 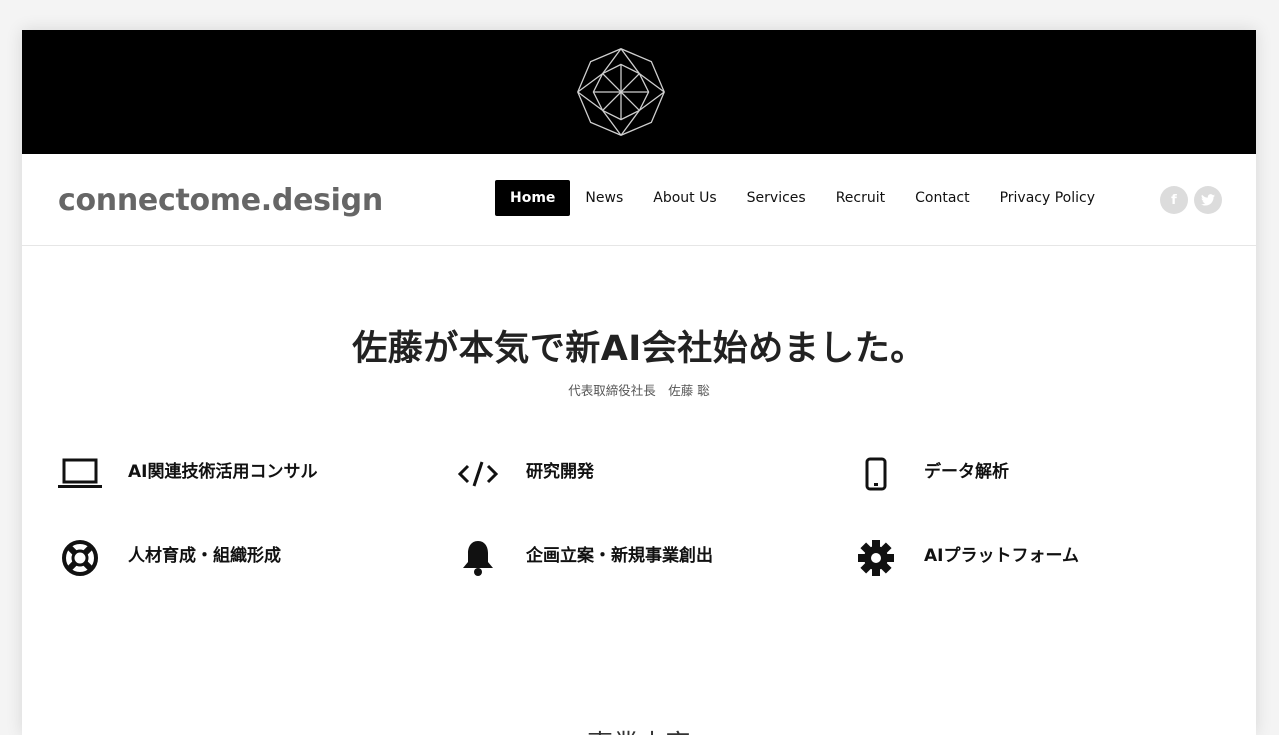 I want to click on bell-icon, so click(x=478, y=558).